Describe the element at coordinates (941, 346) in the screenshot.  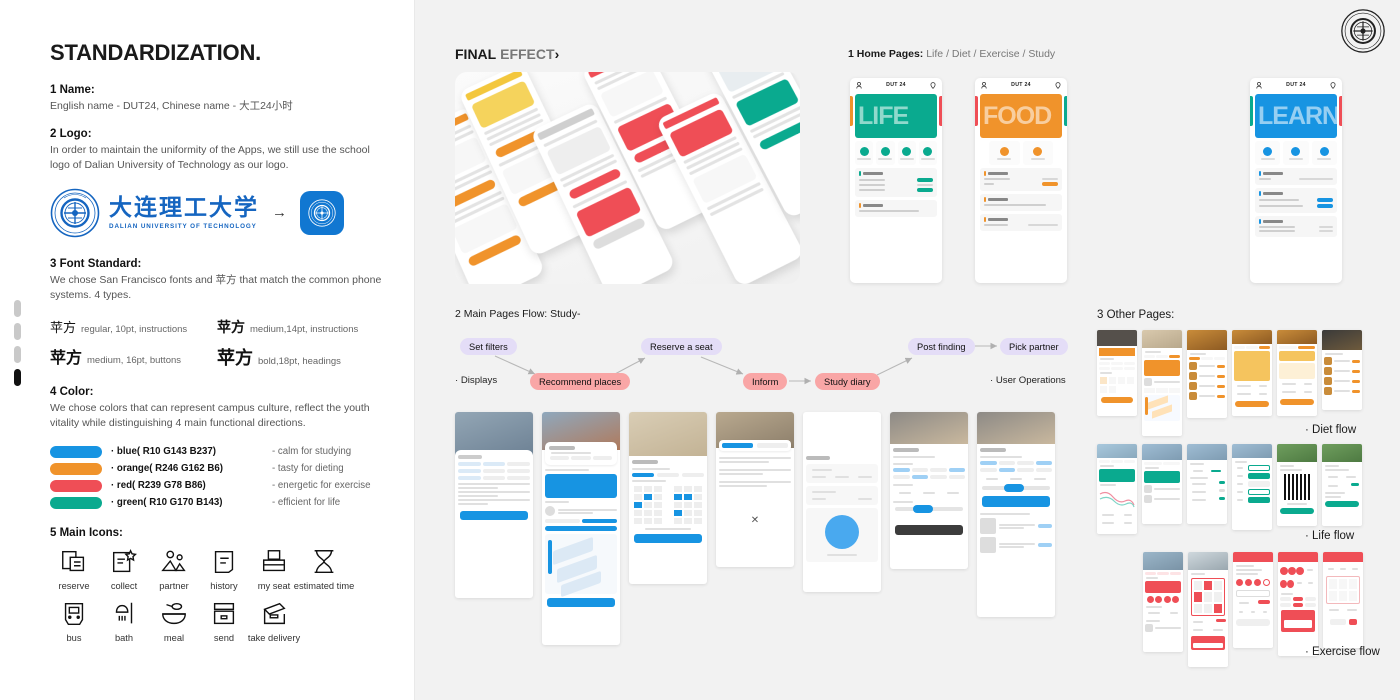
I see `flow-node-post-finding: Post finding` at that location.